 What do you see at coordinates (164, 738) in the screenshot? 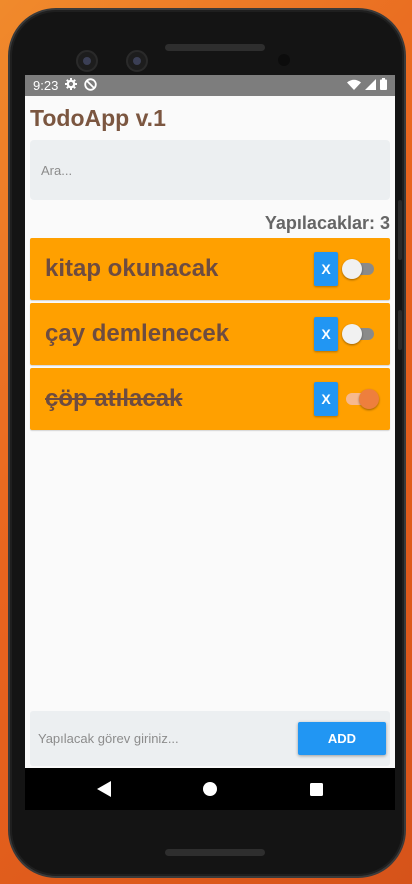
I see `new-todo-input` at bounding box center [164, 738].